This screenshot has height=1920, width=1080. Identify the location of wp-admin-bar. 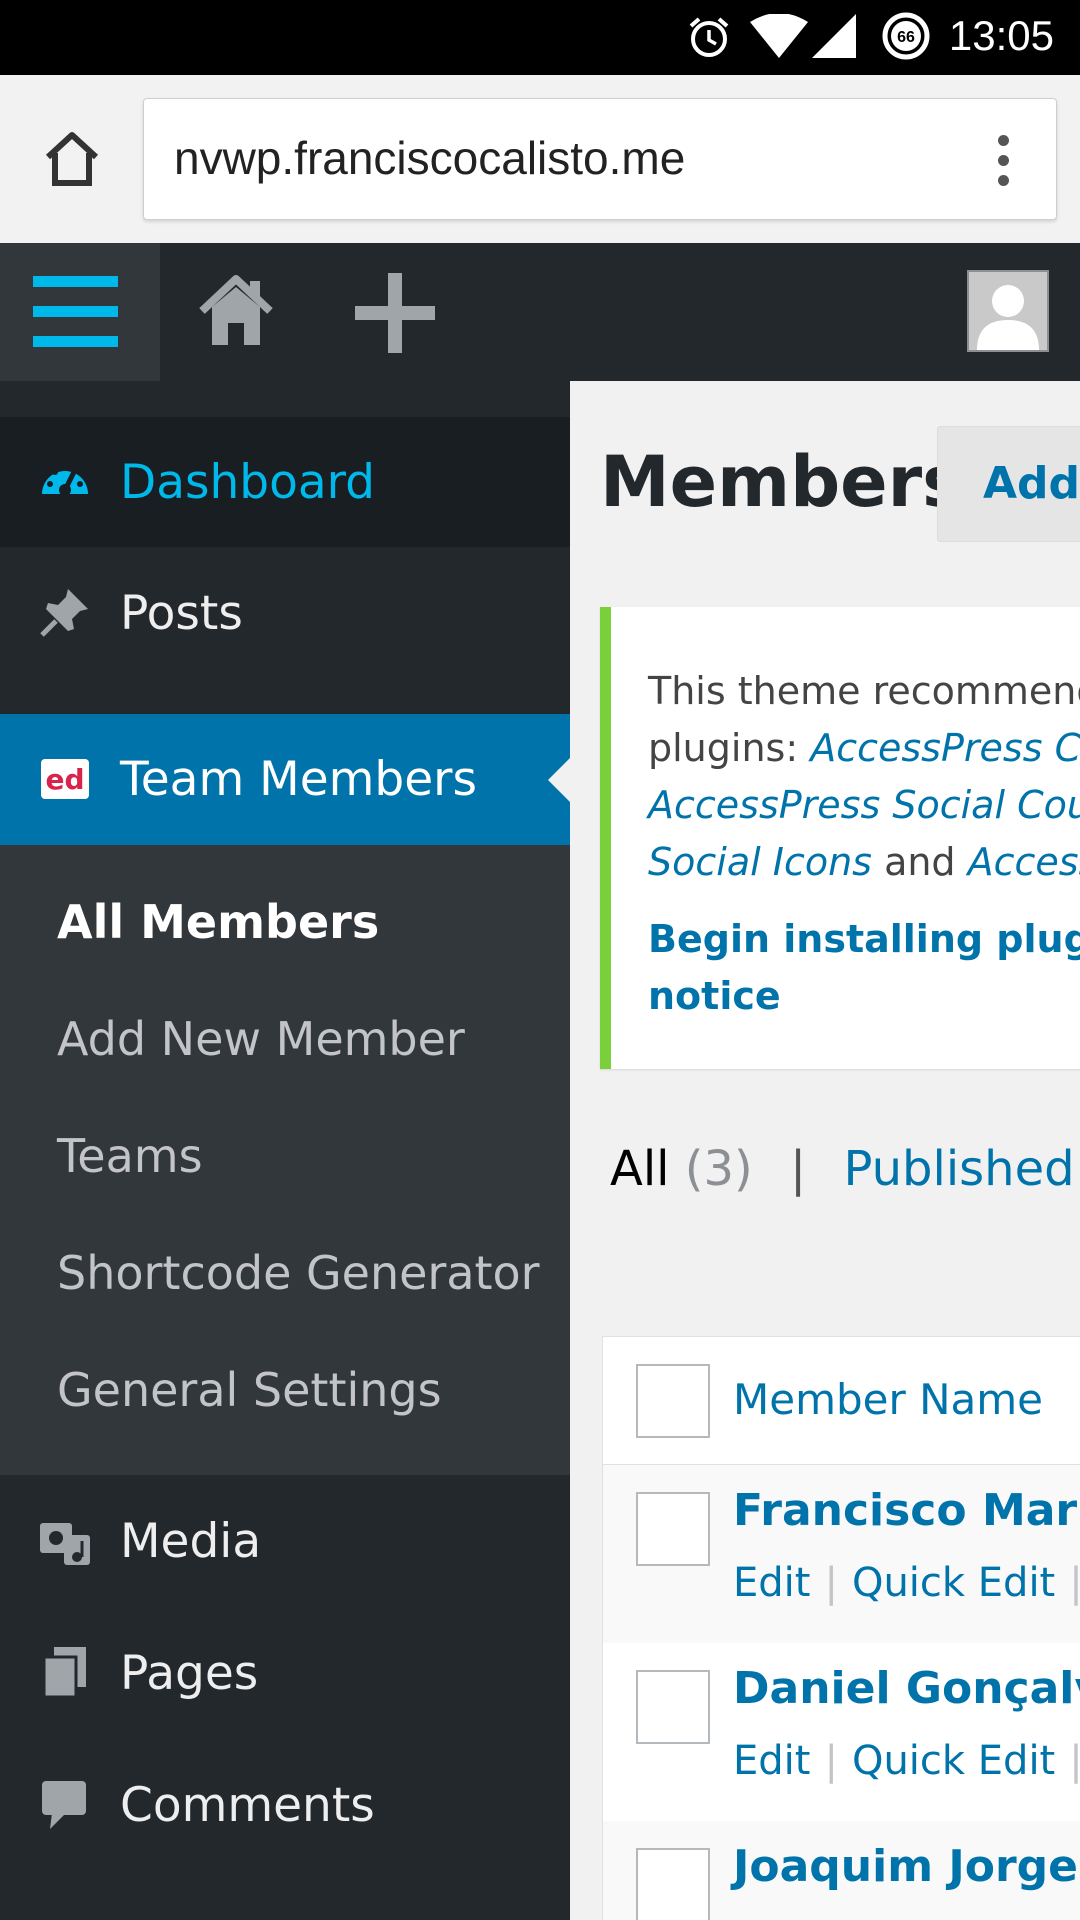
(540, 312).